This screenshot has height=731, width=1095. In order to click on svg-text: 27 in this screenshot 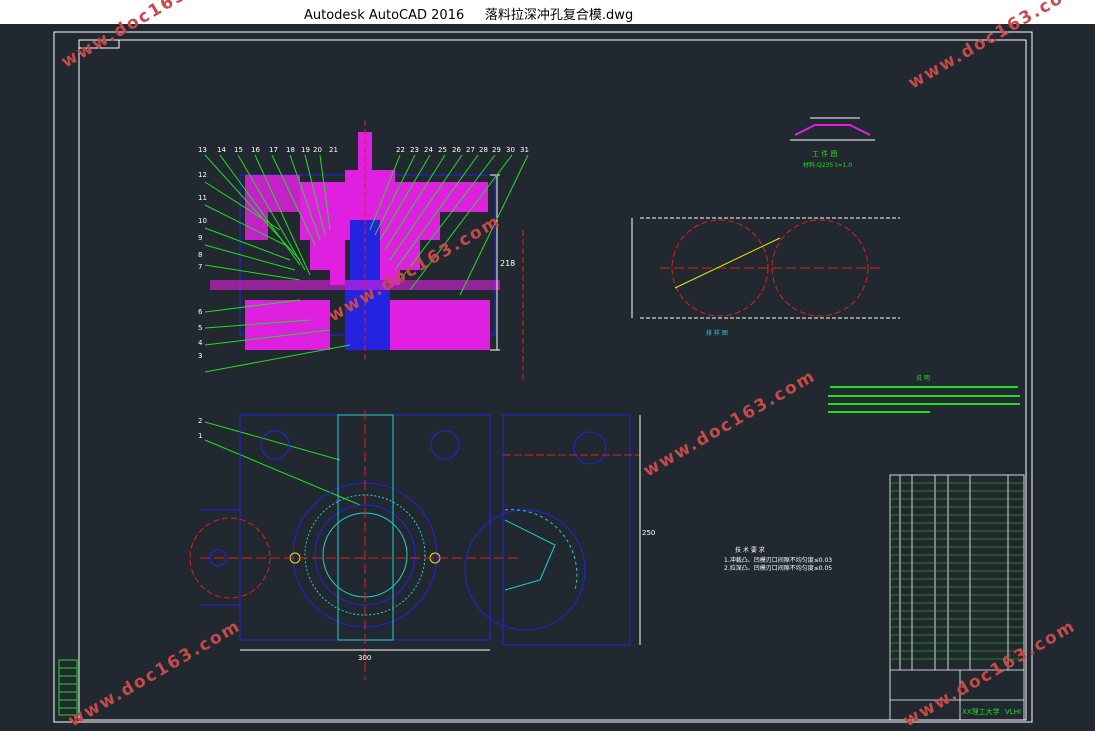, I will do `click(470, 150)`.